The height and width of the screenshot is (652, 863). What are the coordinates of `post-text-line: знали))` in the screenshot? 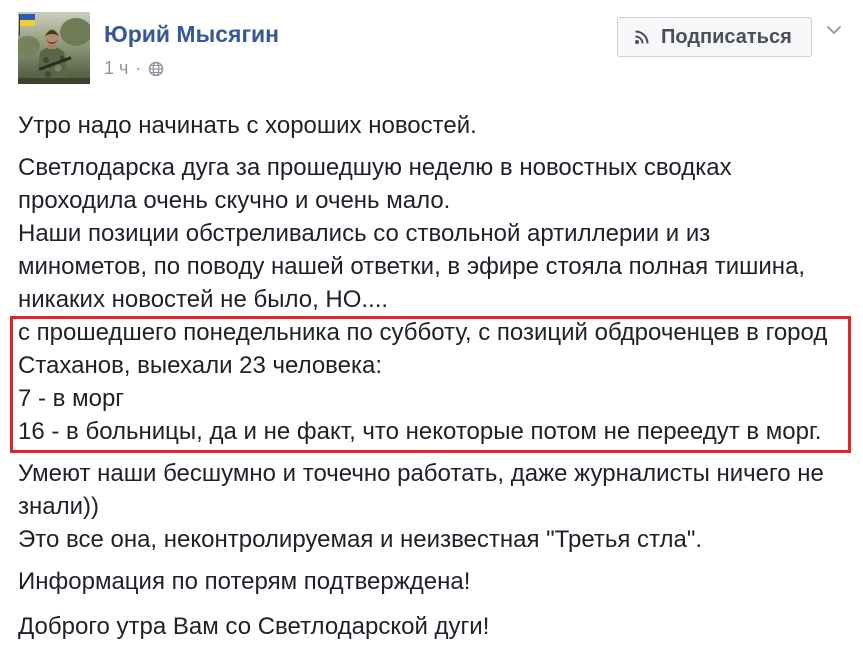 It's located at (58, 506).